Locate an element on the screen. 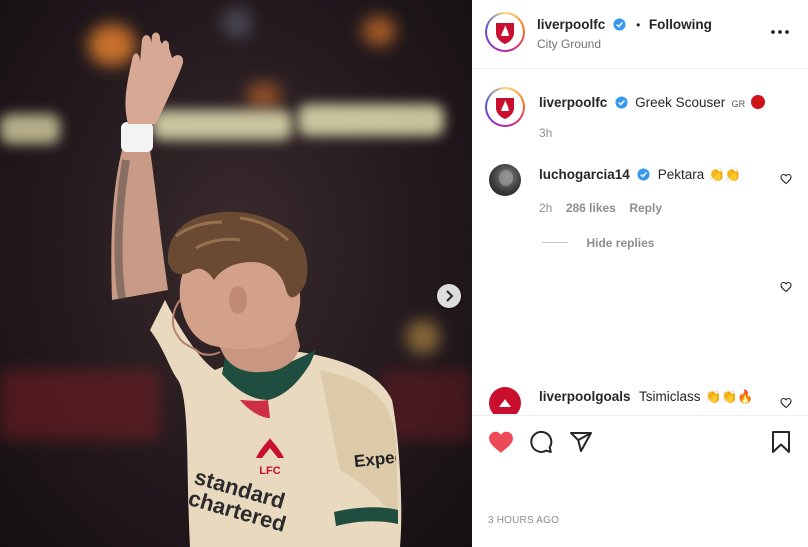 The image size is (808, 547). share-button is located at coordinates (581, 444).